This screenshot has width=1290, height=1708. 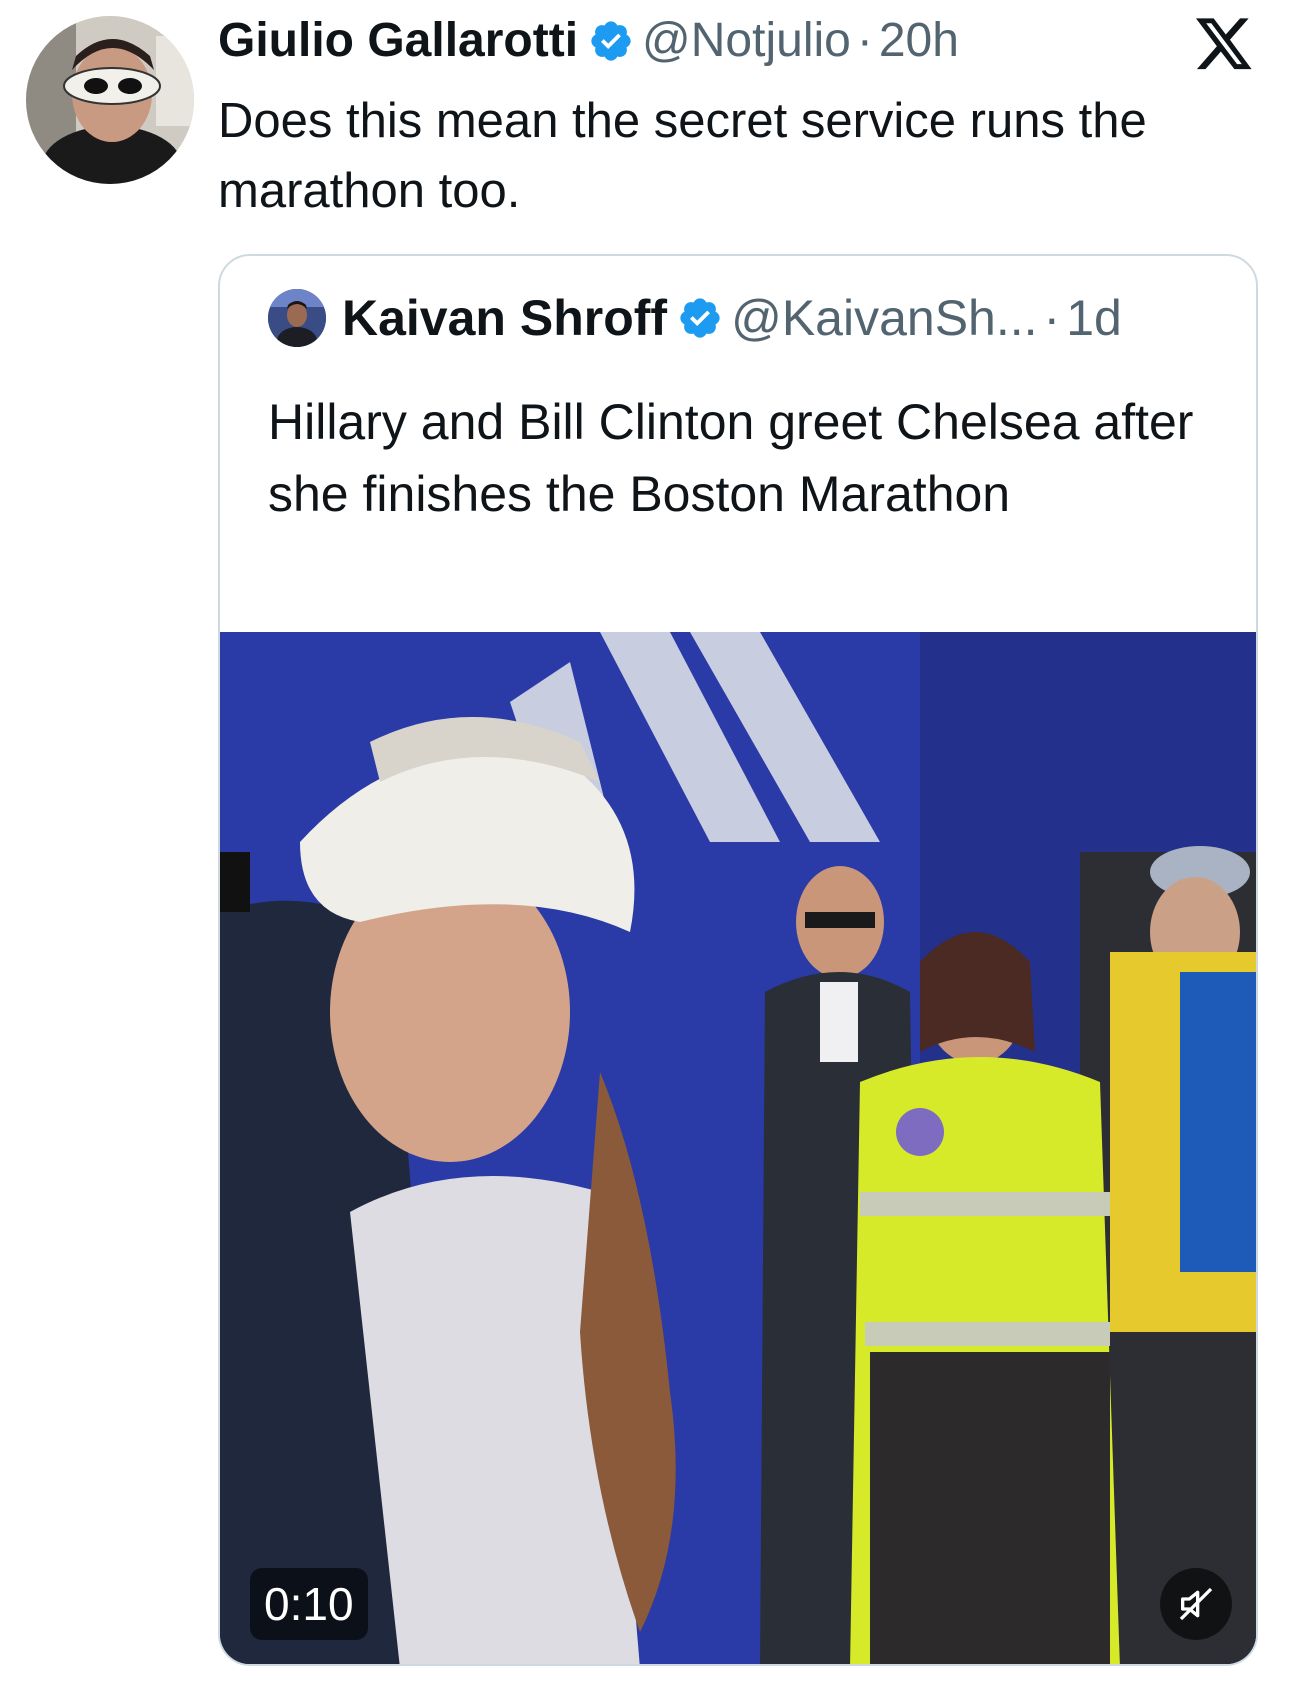 I want to click on author-handle: @Notjulio, so click(x=746, y=41).